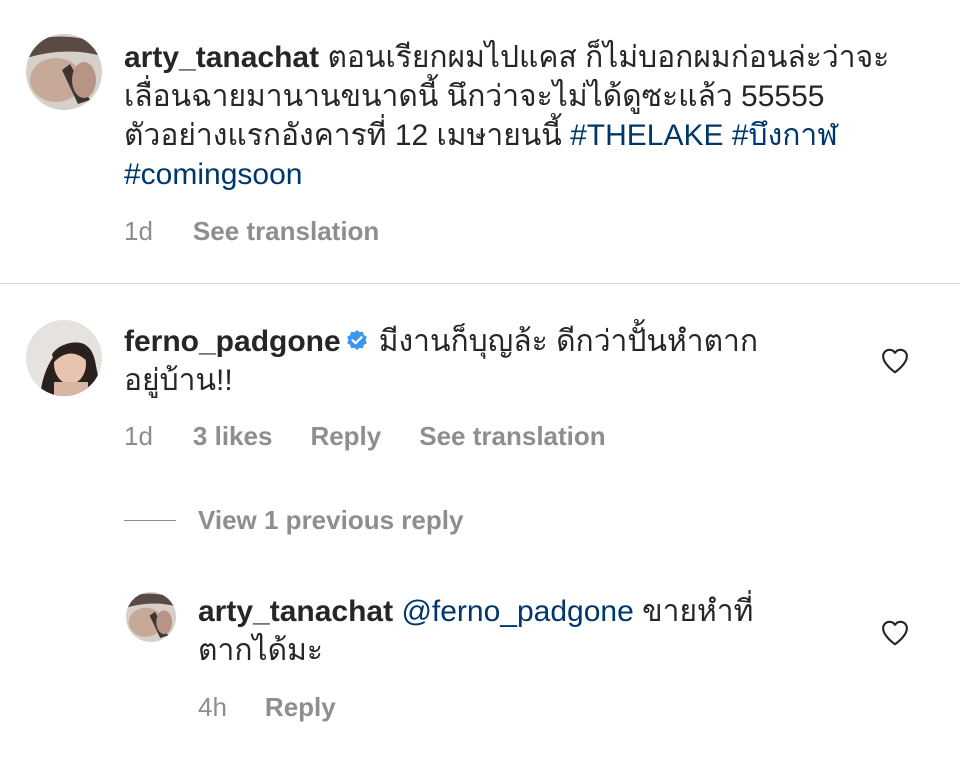 This screenshot has height=760, width=960. Describe the element at coordinates (151, 617) in the screenshot. I see `avatar-arty-tanachat-reply` at that location.